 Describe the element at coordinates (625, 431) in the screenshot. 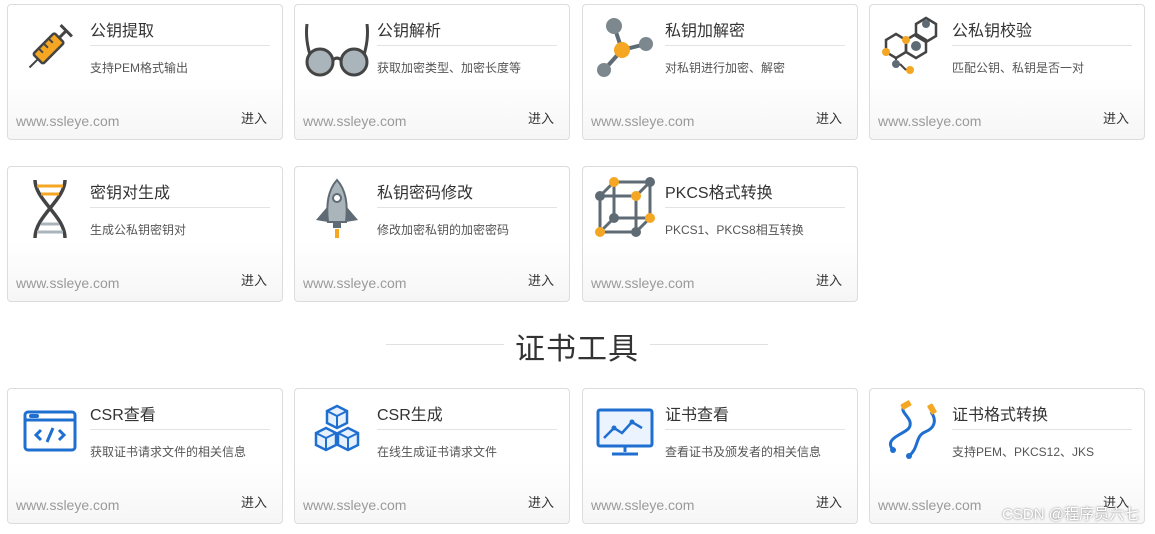

I see `monitor-chart-icon` at that location.